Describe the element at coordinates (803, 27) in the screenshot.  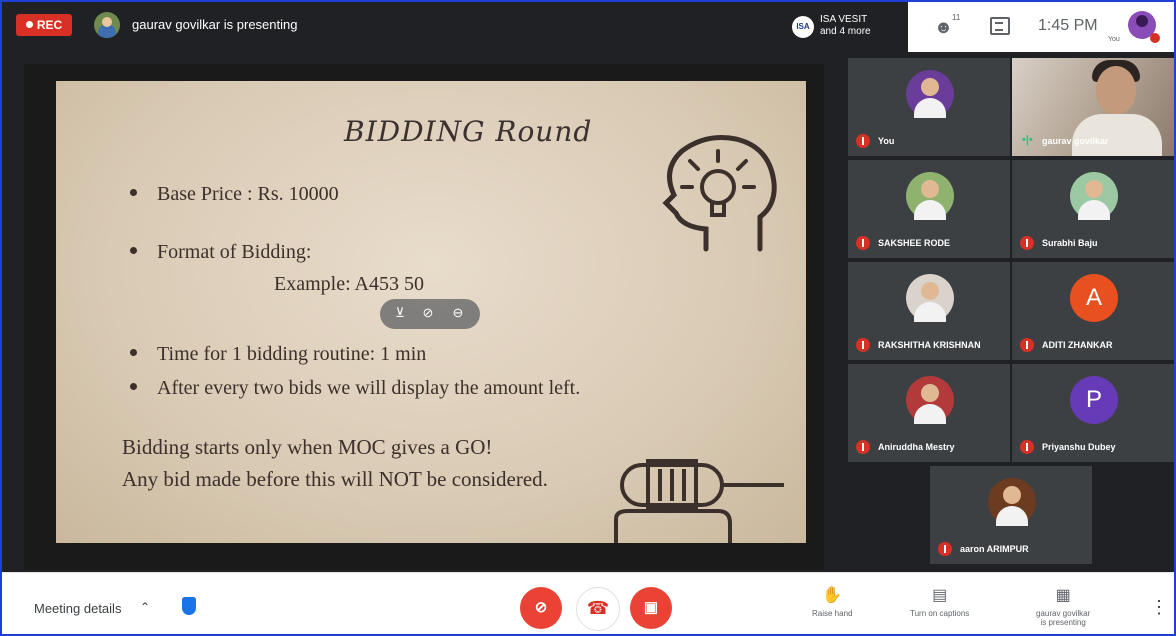
I see `isa-logo: ISA` at that location.